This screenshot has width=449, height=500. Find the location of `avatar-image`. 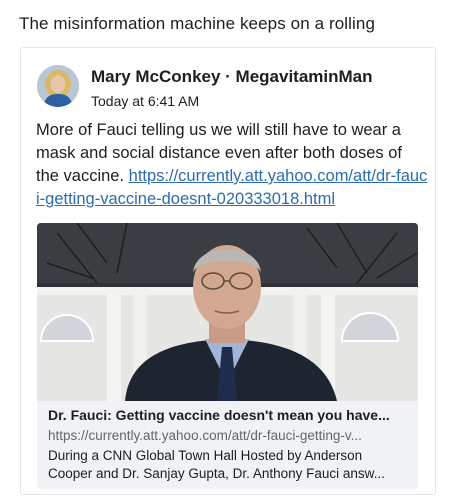

avatar-image is located at coordinates (58, 86).